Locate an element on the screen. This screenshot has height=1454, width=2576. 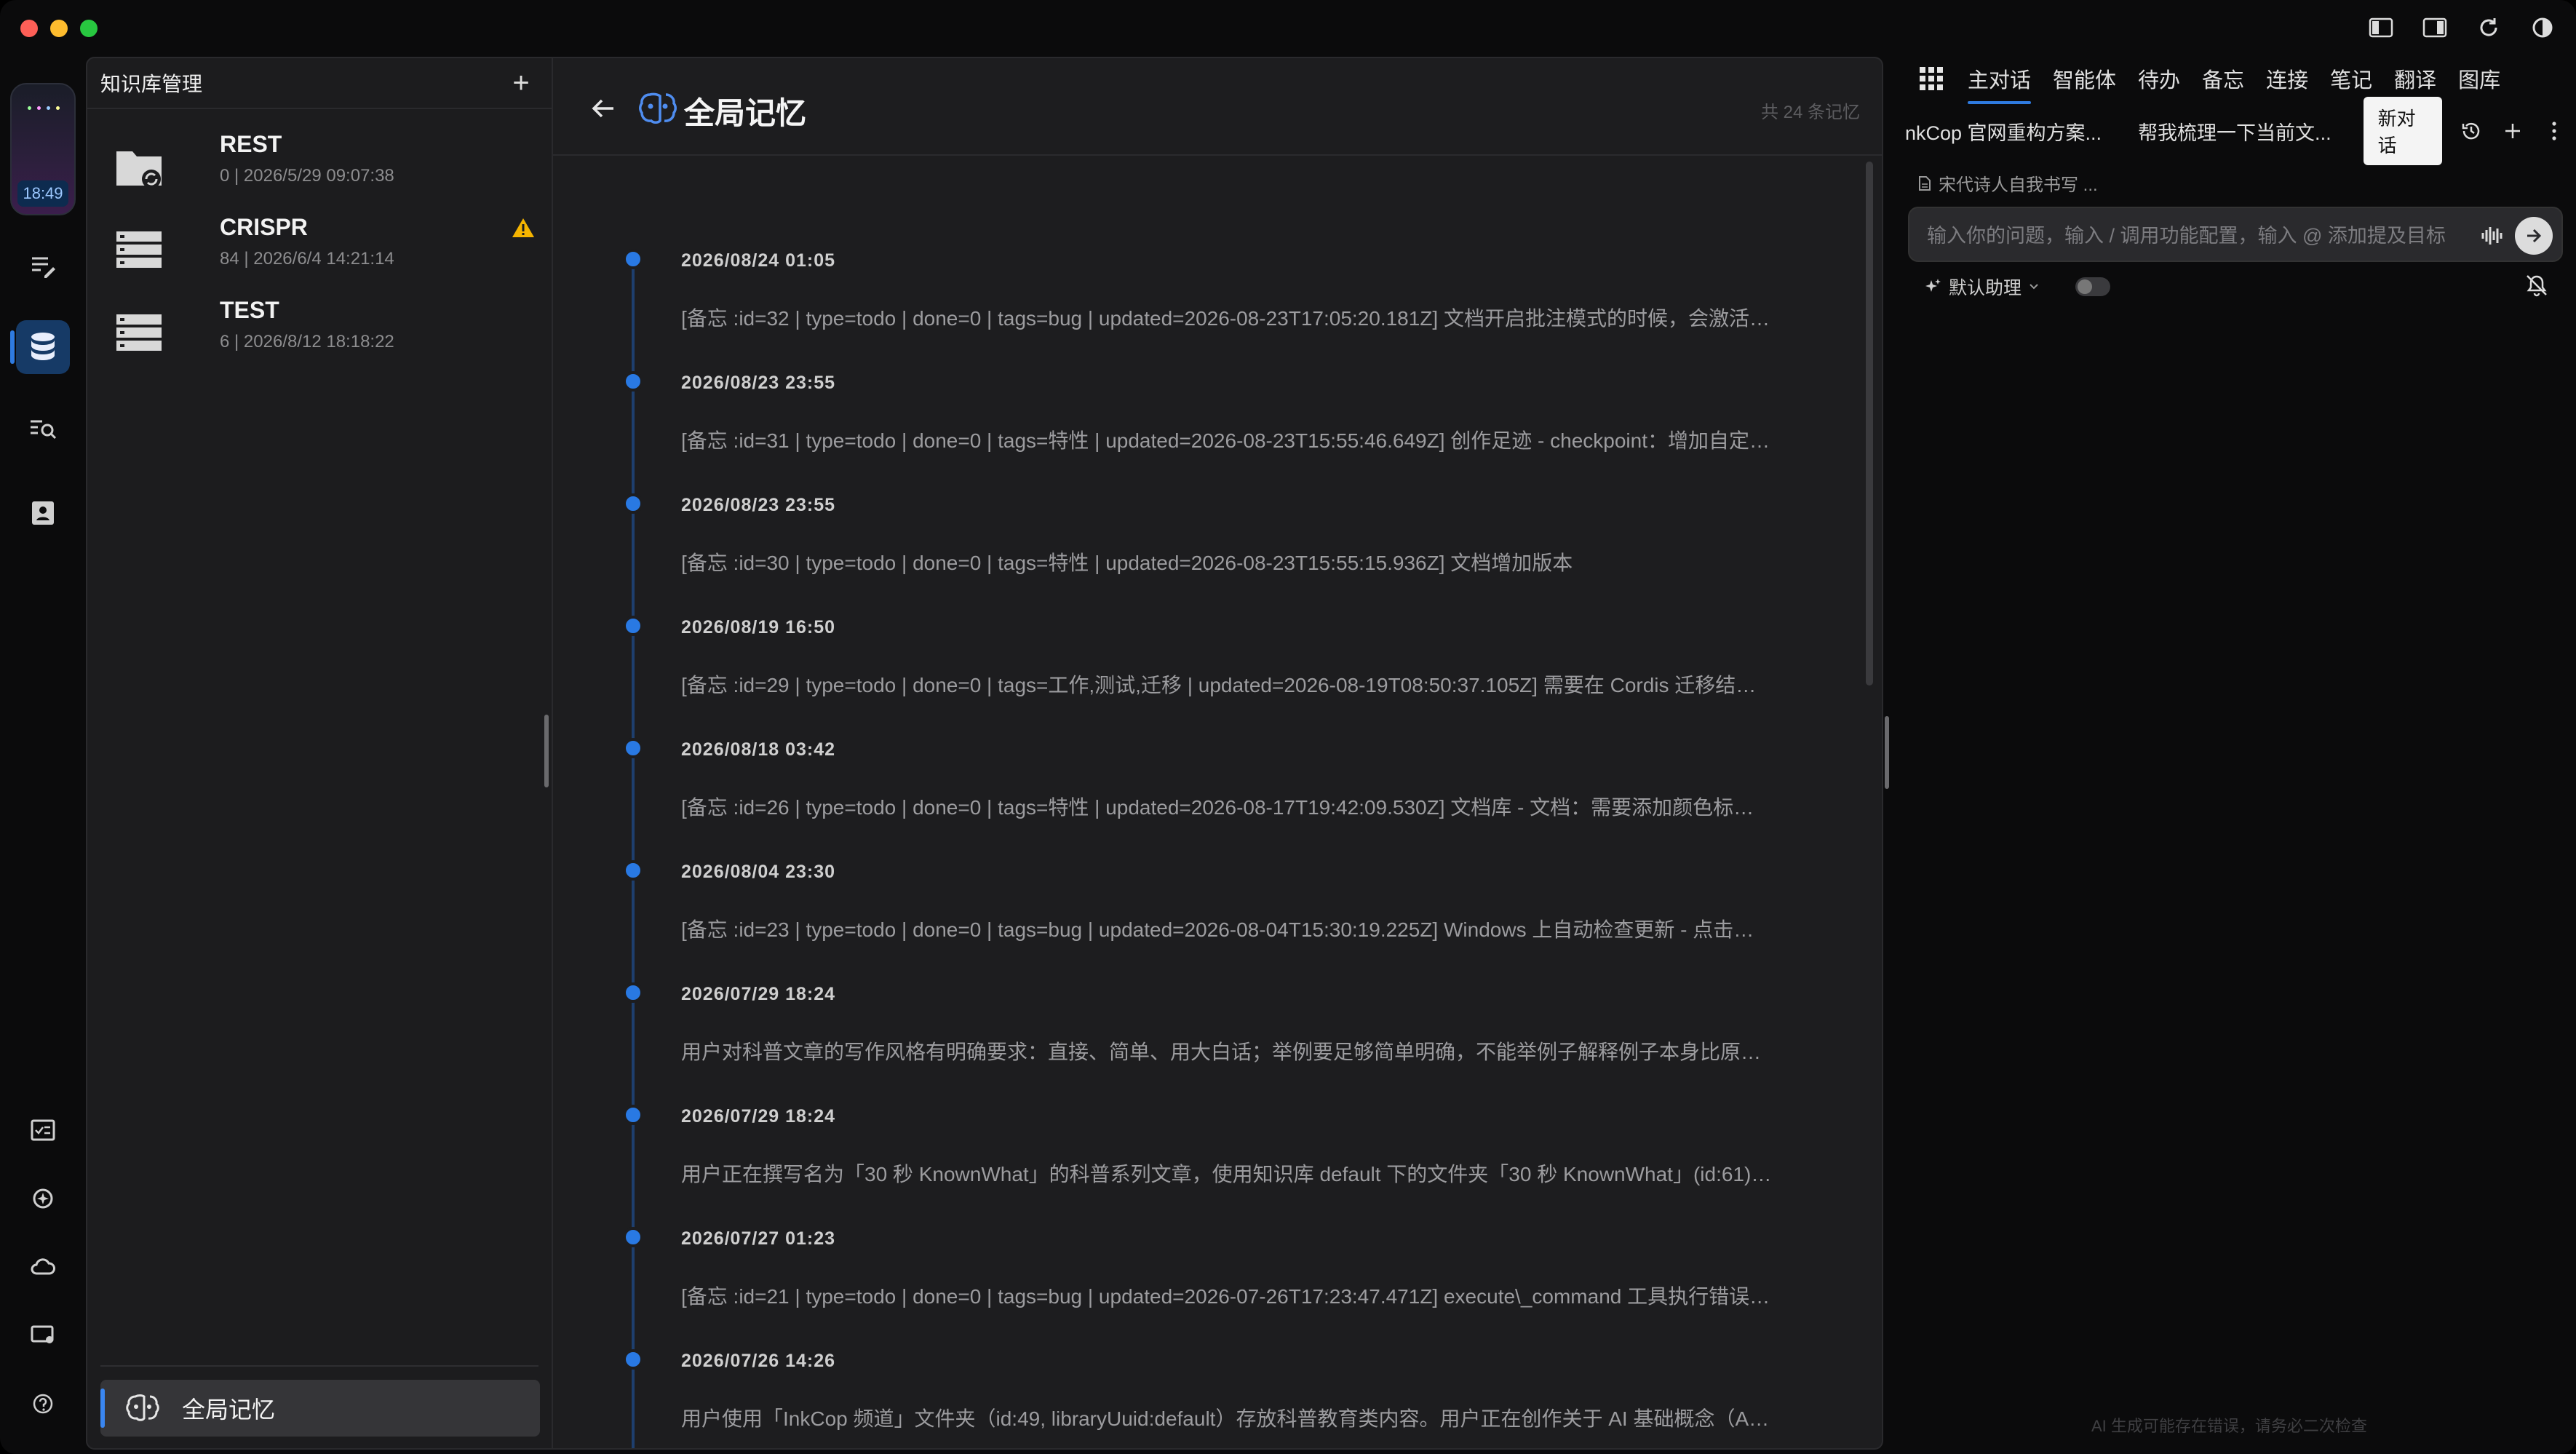
rail-contacts-button is located at coordinates (43, 513).